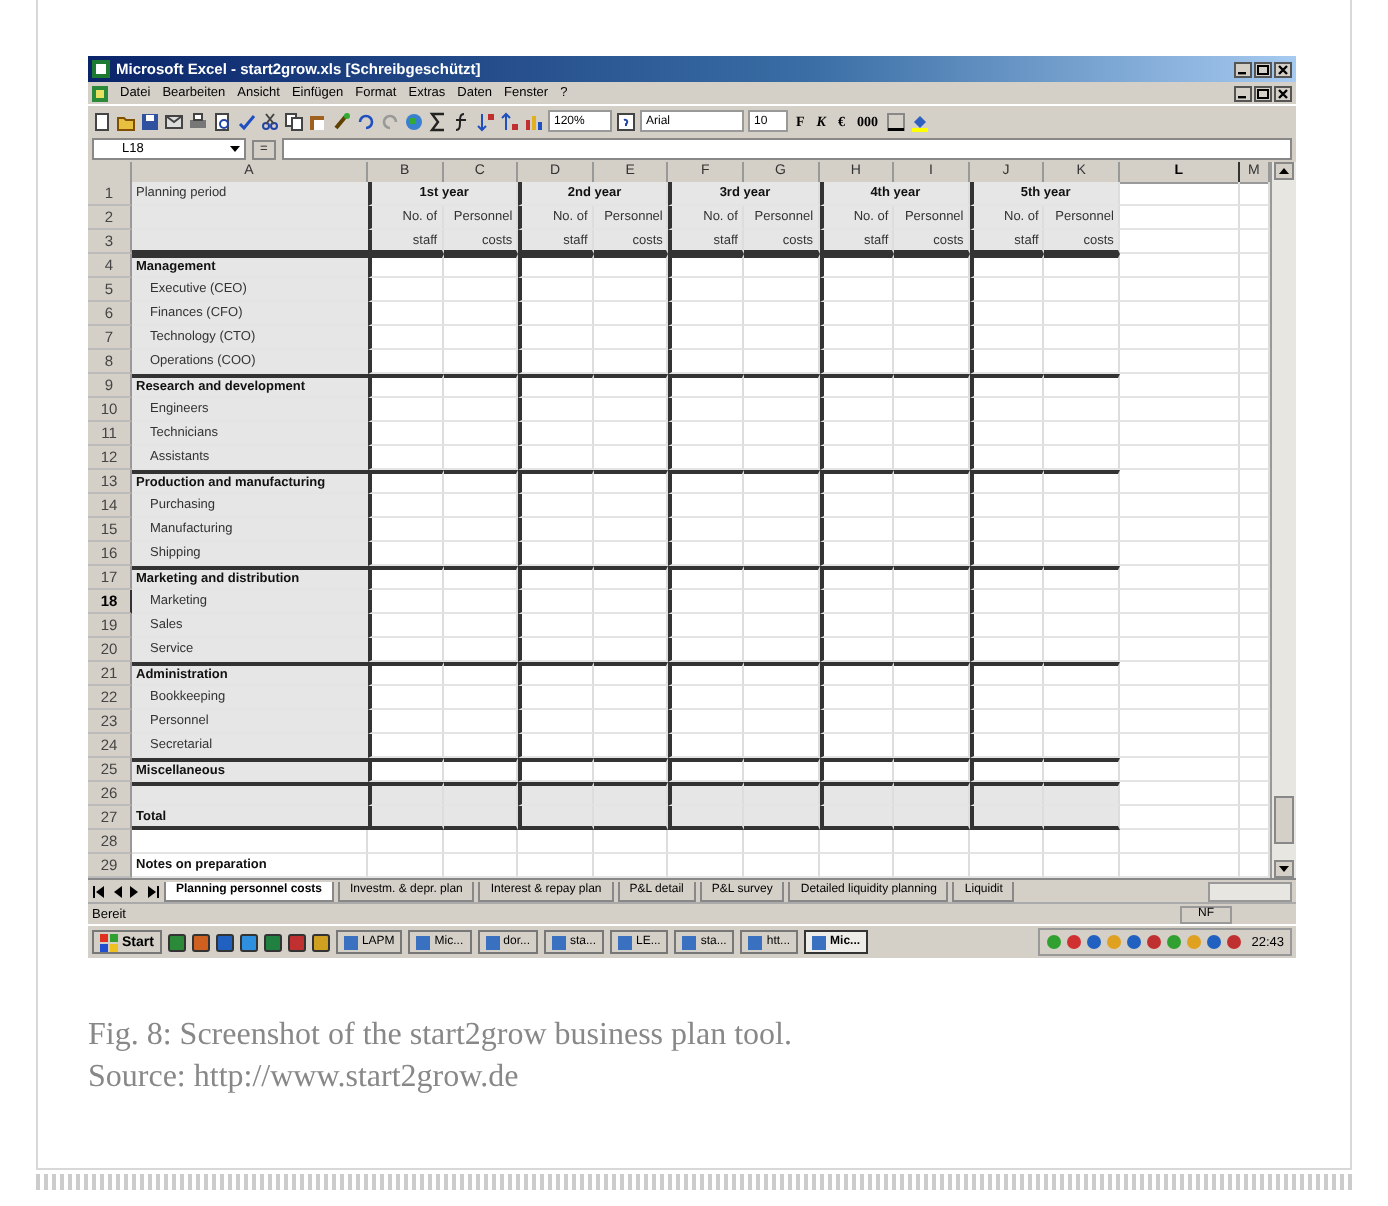 This screenshot has height=1206, width=1388. I want to click on copy-icon, so click(294, 121).